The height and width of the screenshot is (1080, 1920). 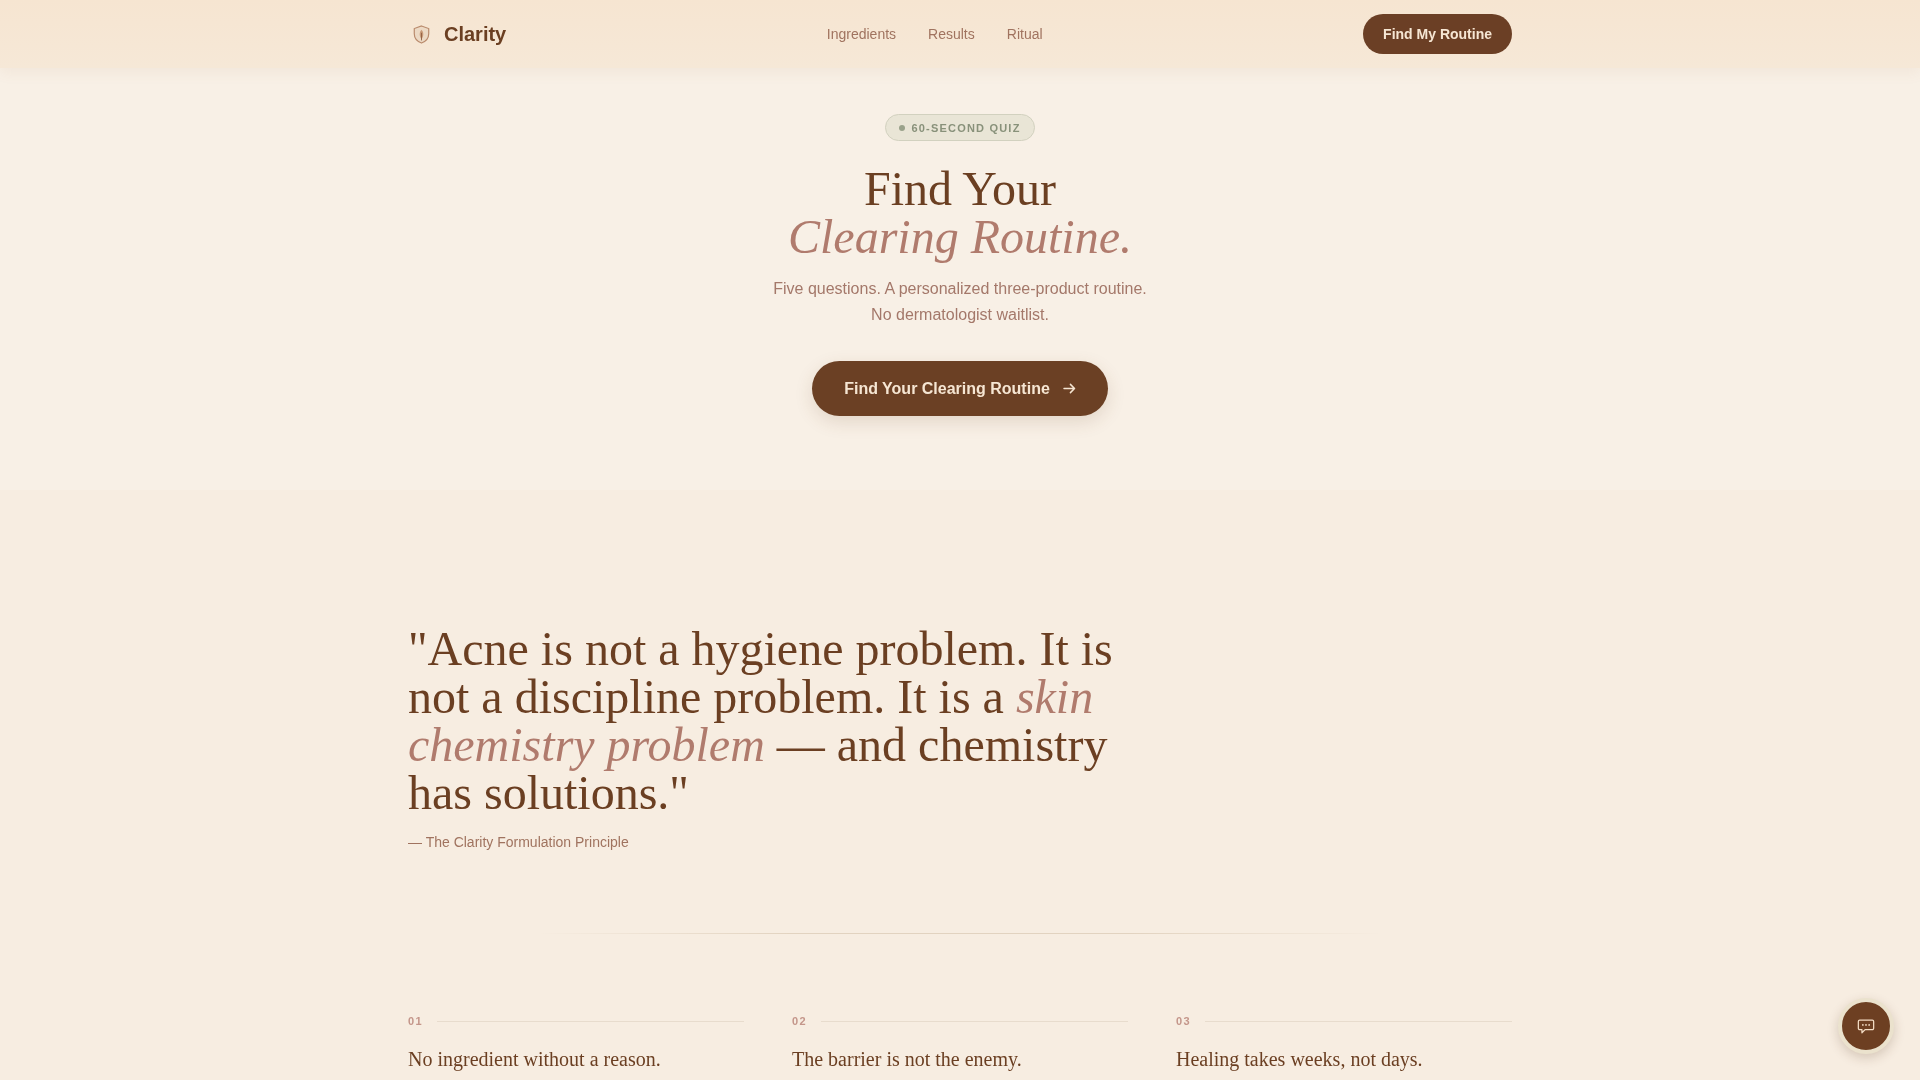 I want to click on quiz-start-button: Find Your Clearing Routine, so click(x=960, y=388).